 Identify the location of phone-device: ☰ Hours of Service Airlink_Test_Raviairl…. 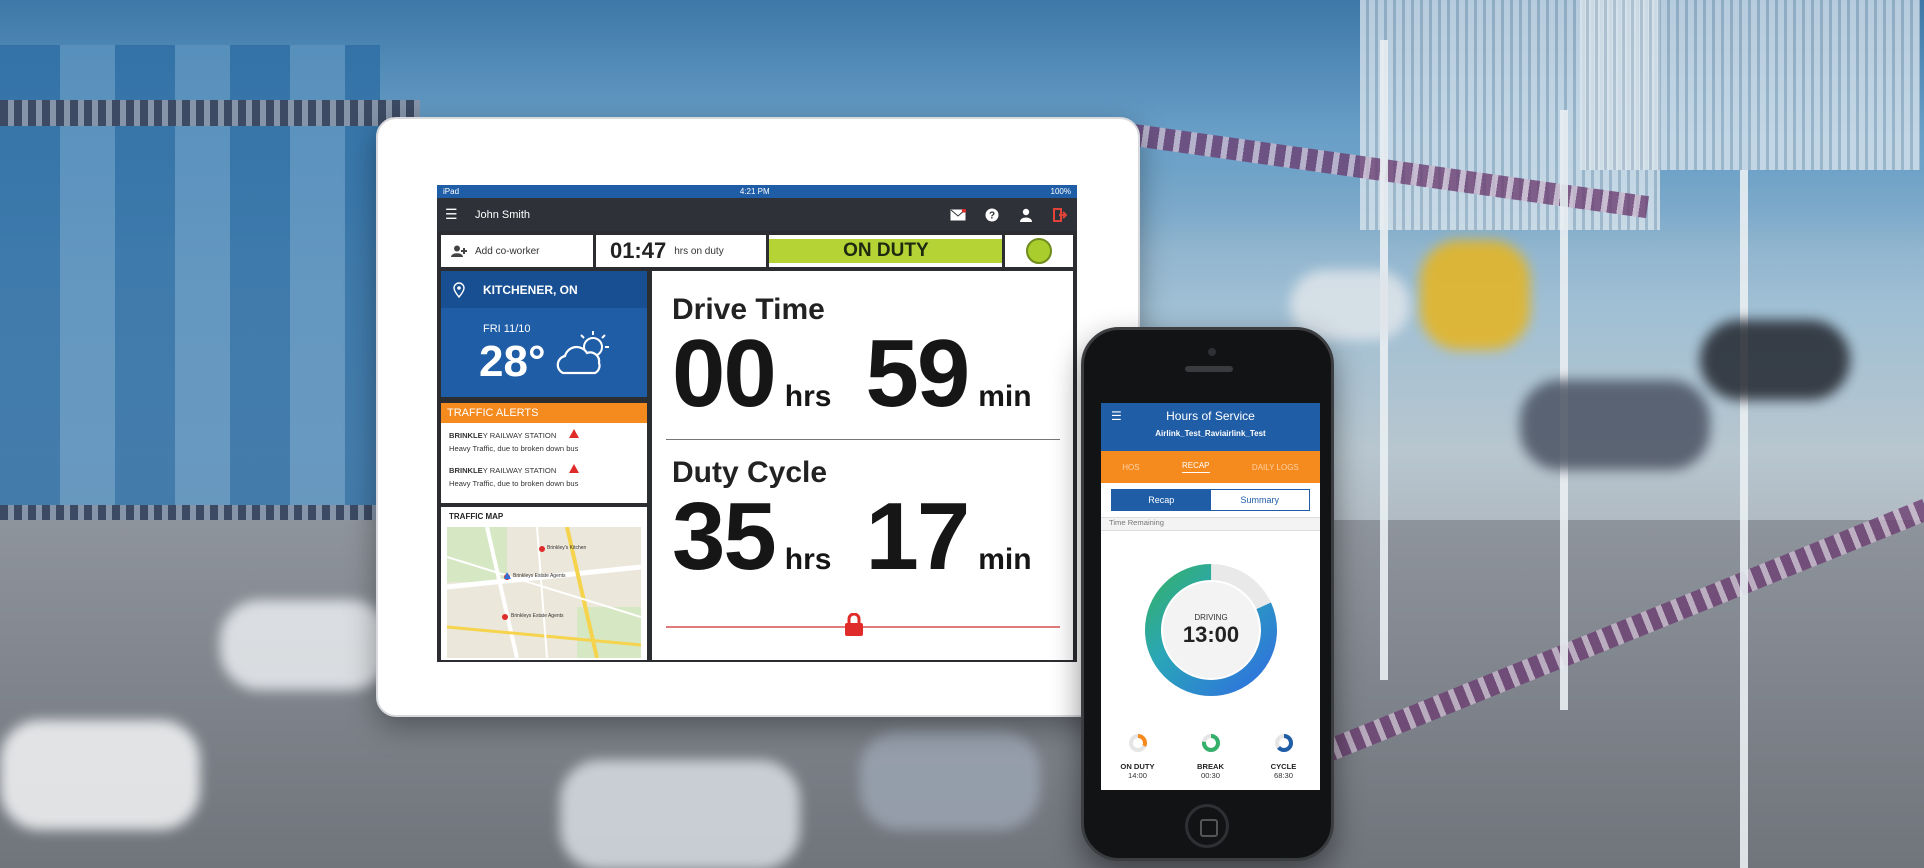
(1207, 594).